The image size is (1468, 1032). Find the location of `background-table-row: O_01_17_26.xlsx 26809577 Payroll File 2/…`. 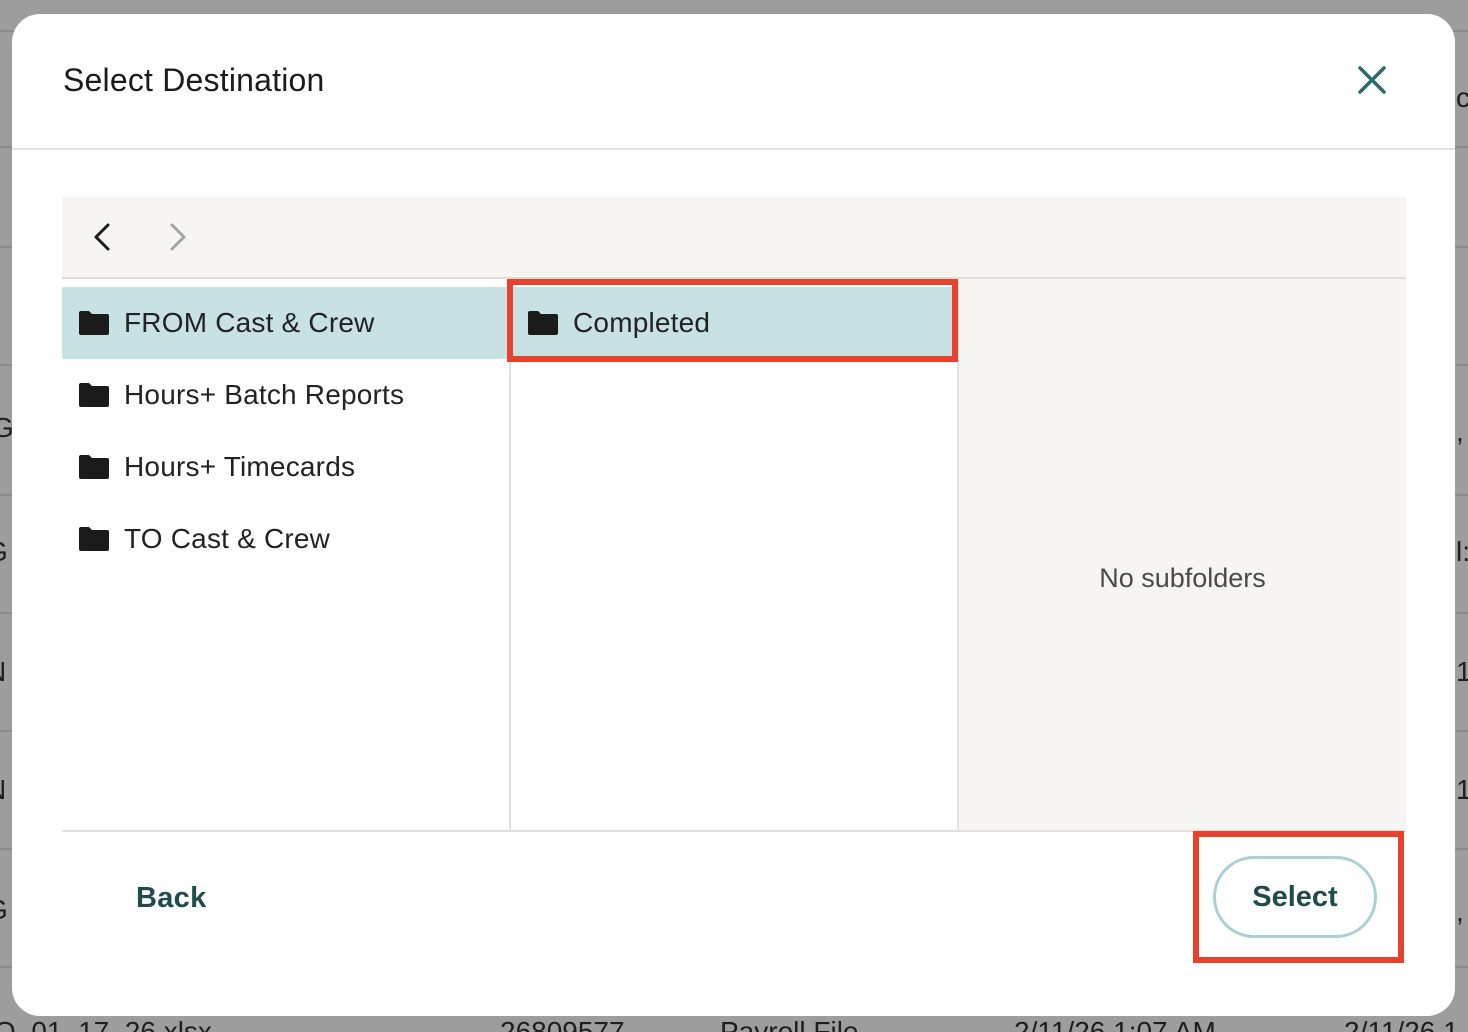

background-table-row: O_01_17_26.xlsx 26809577 Payroll File 2/… is located at coordinates (734, 1024).